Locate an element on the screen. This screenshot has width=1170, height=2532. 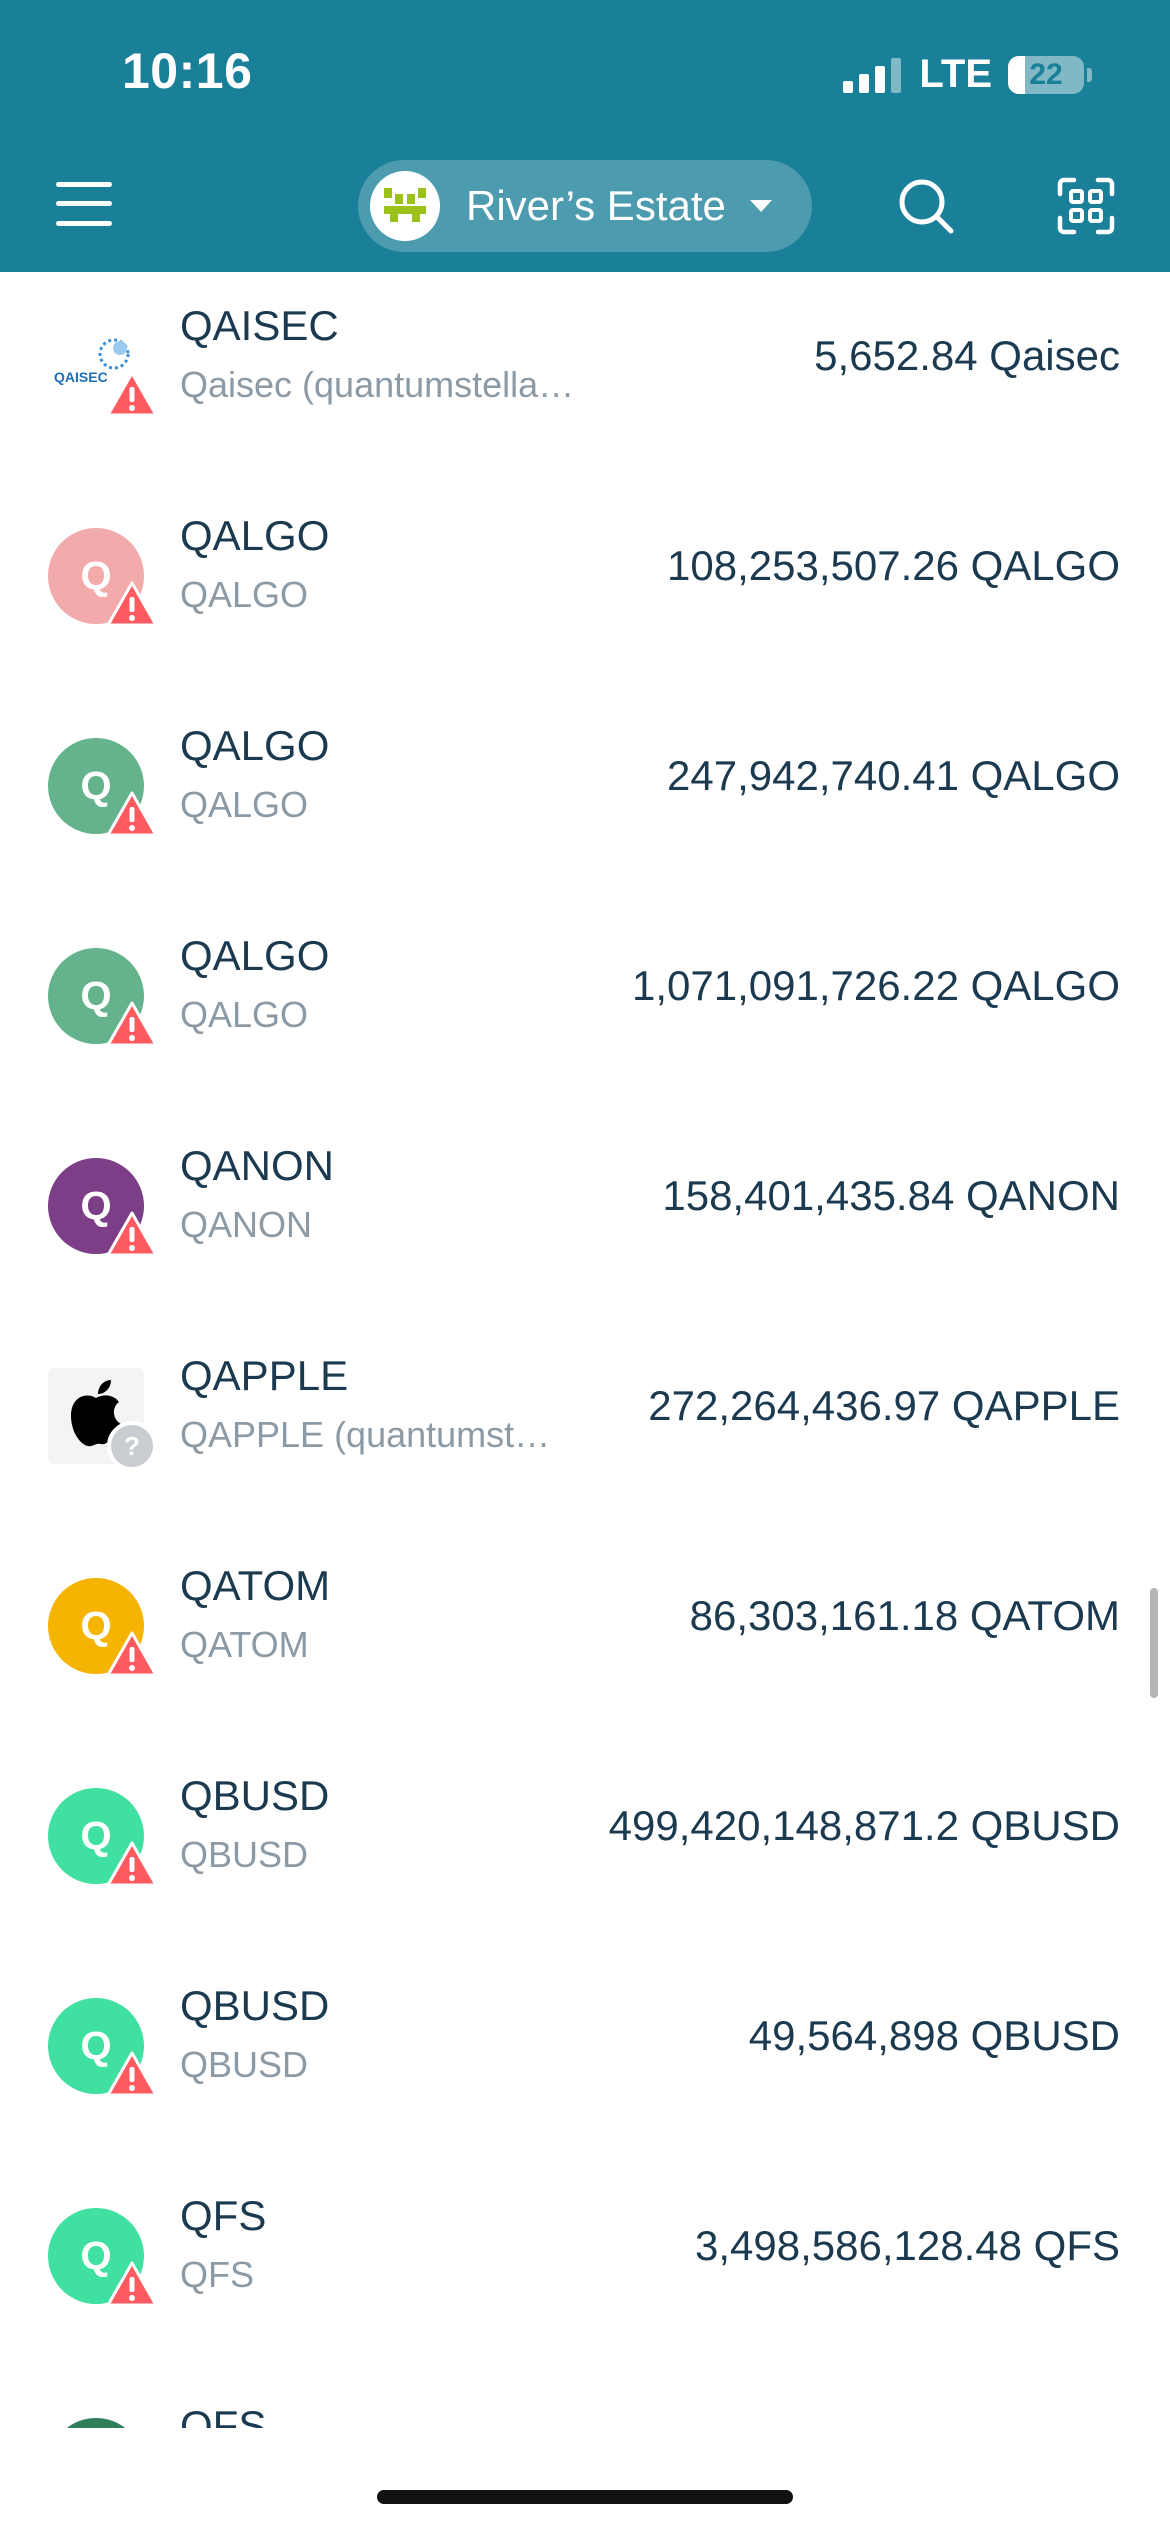
asset-row: Q QALGO QALGO 1,071,091,726.22 QALGO is located at coordinates (585, 999).